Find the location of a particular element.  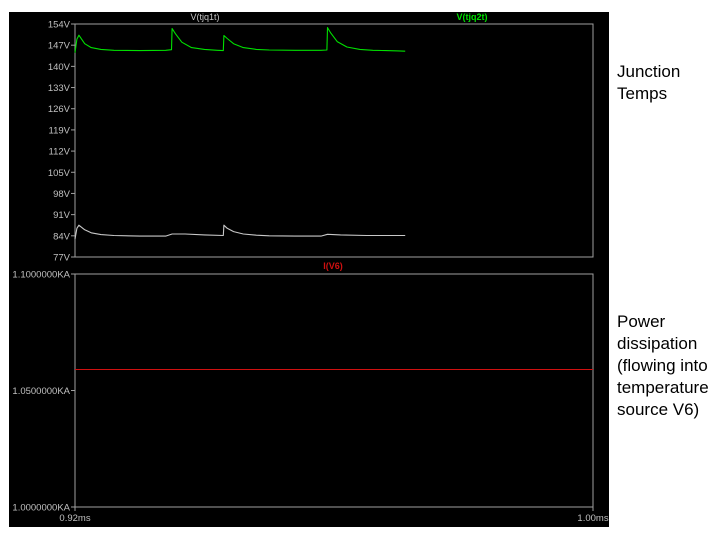

y-tick-label: 105V is located at coordinates (59, 173).